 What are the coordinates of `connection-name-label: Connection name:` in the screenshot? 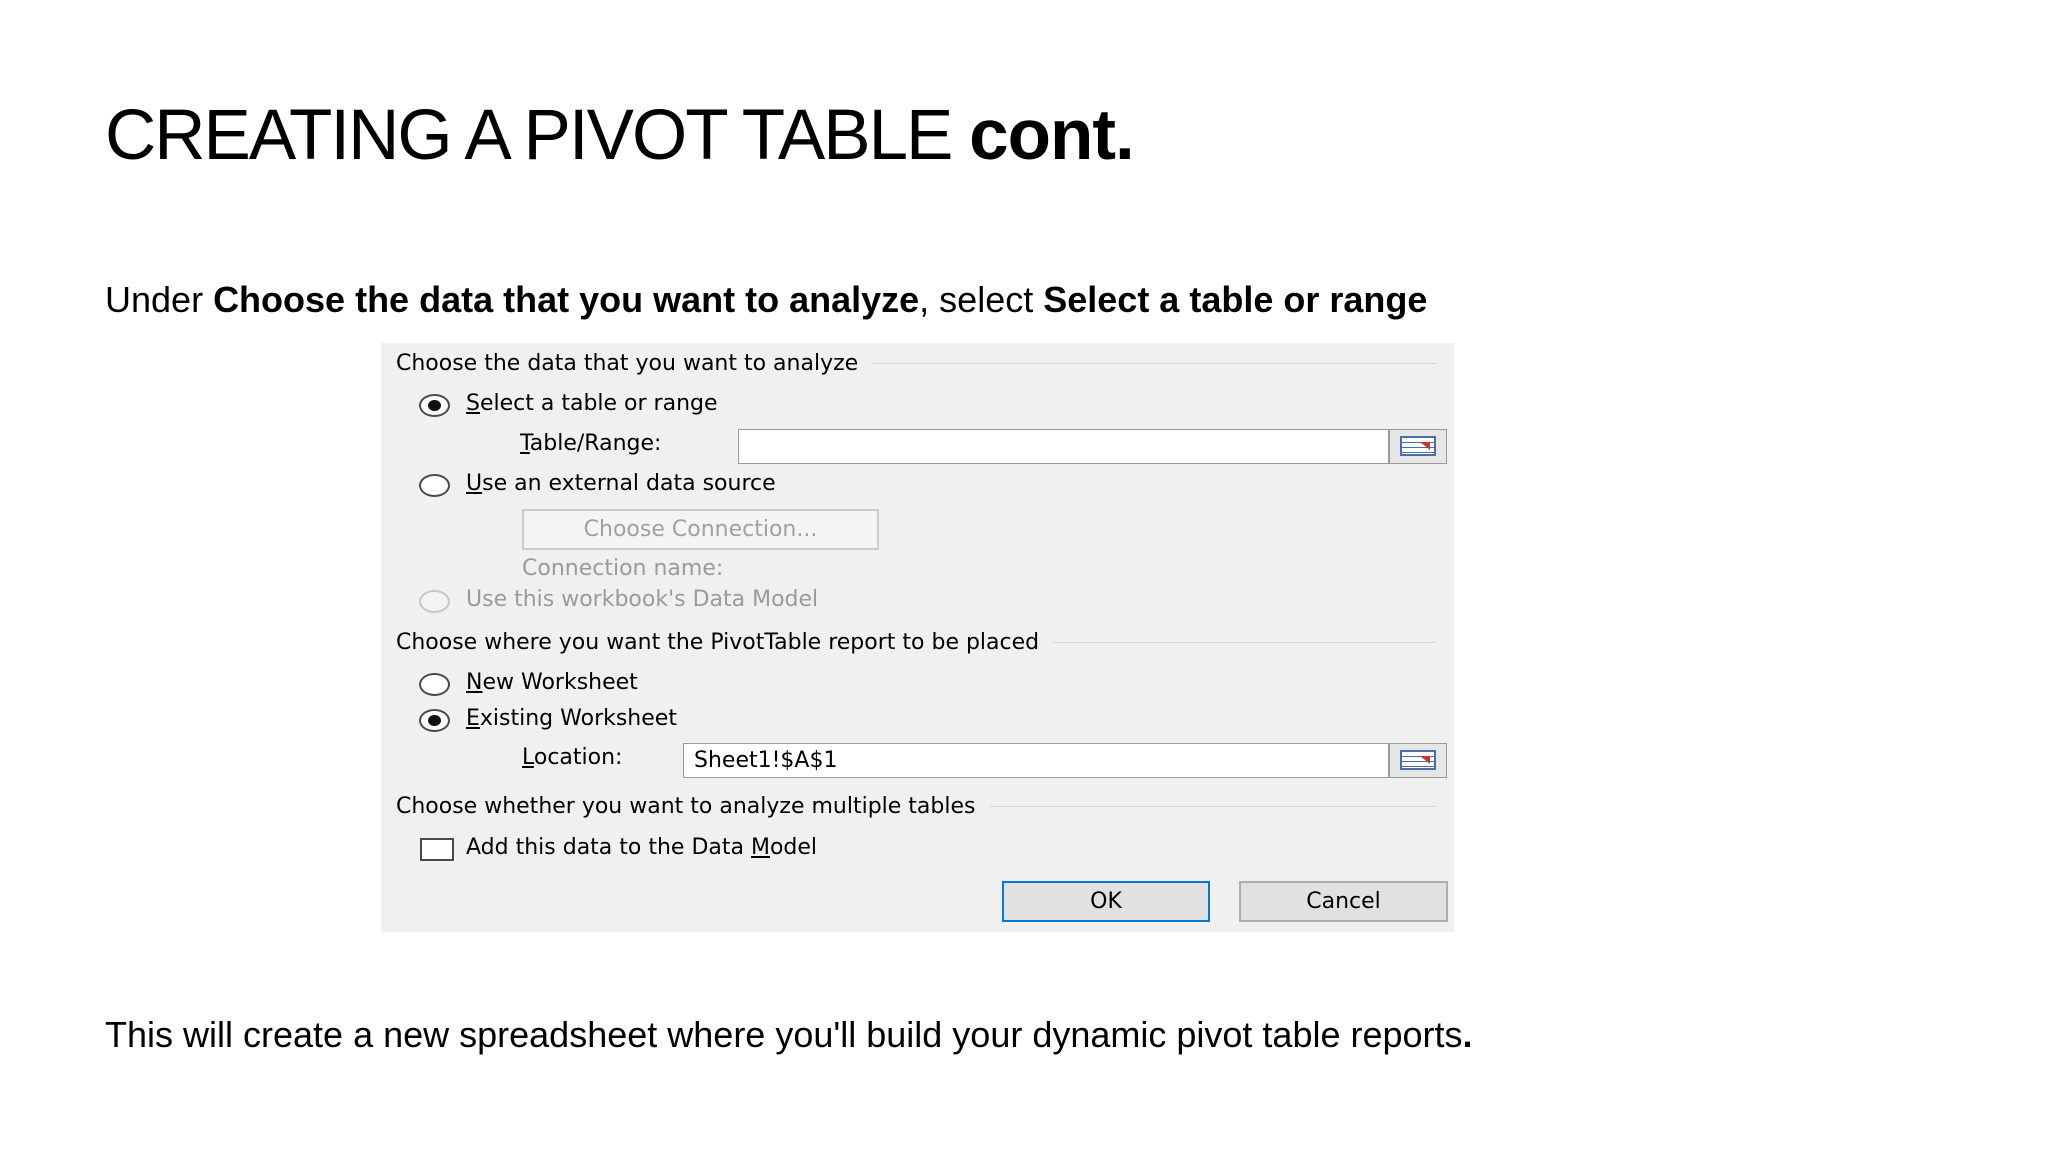 It's located at (623, 568).